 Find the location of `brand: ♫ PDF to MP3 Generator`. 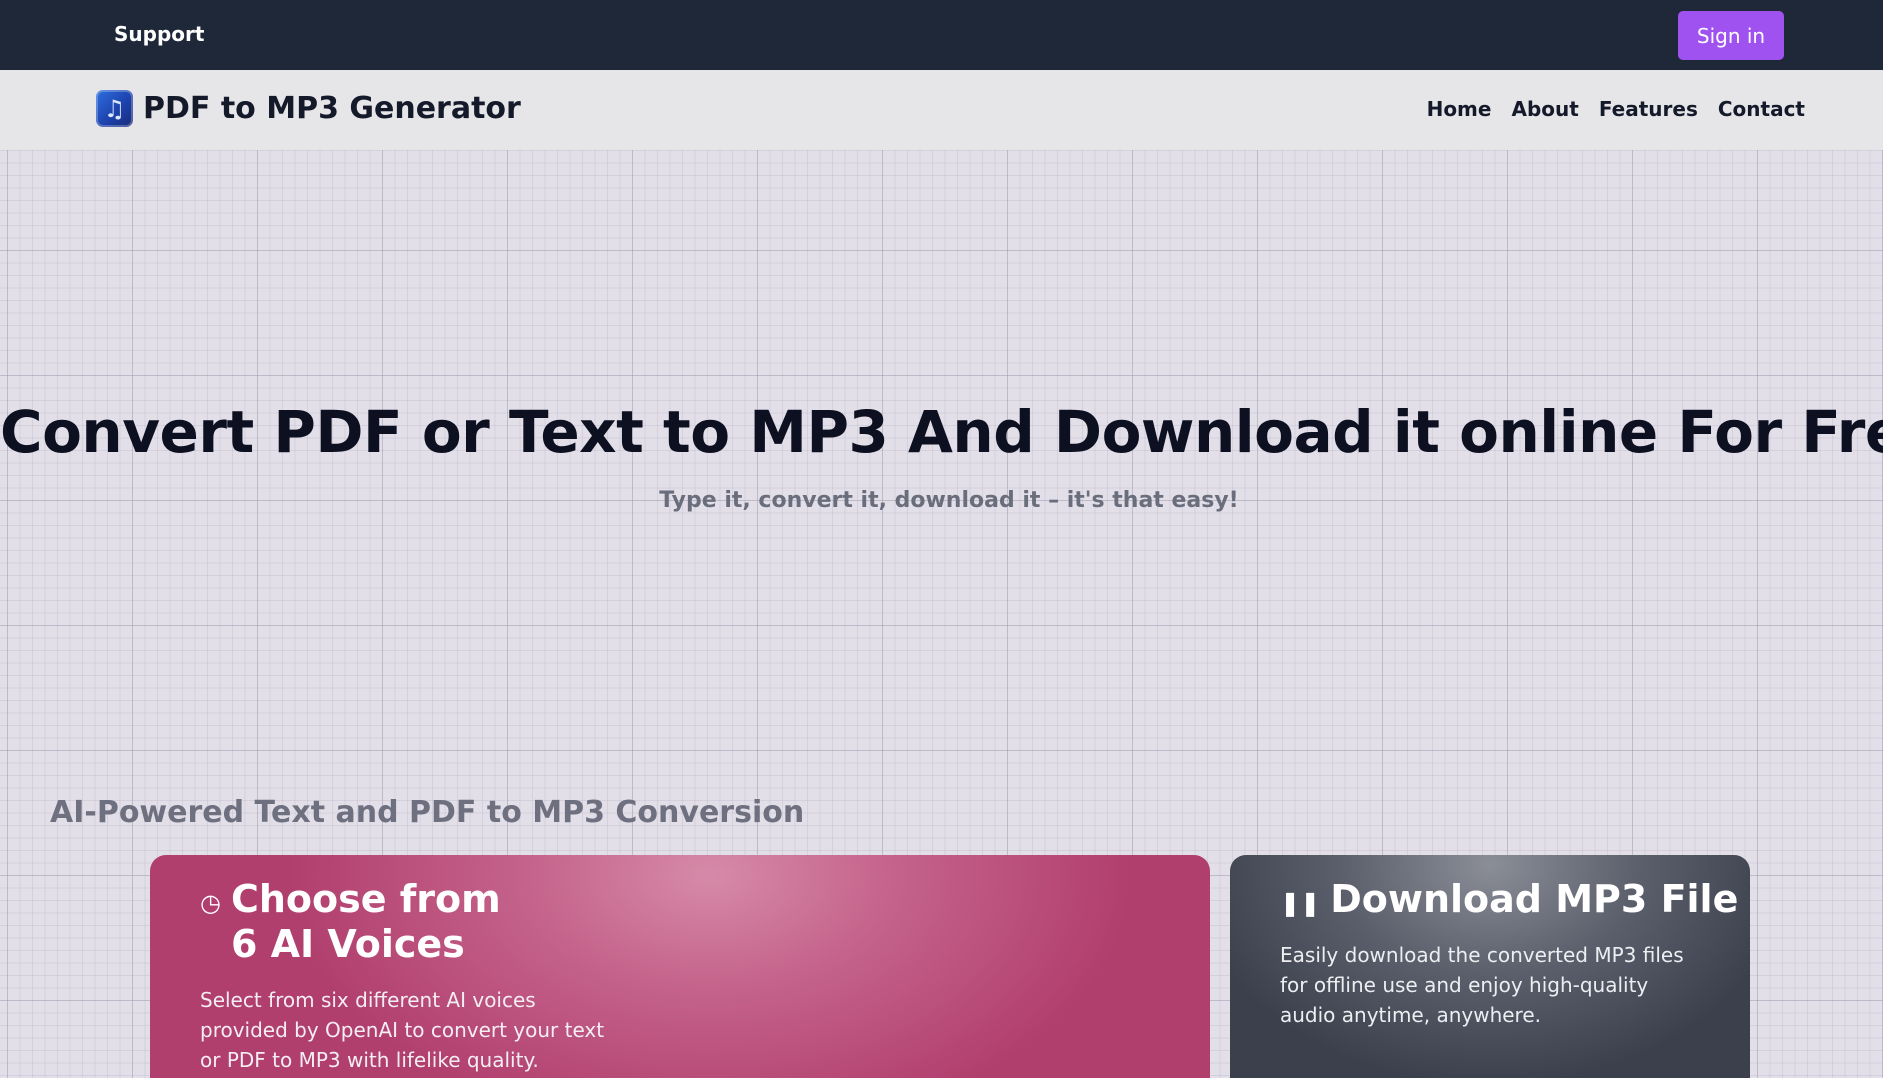

brand: ♫ PDF to MP3 Generator is located at coordinates (308, 108).